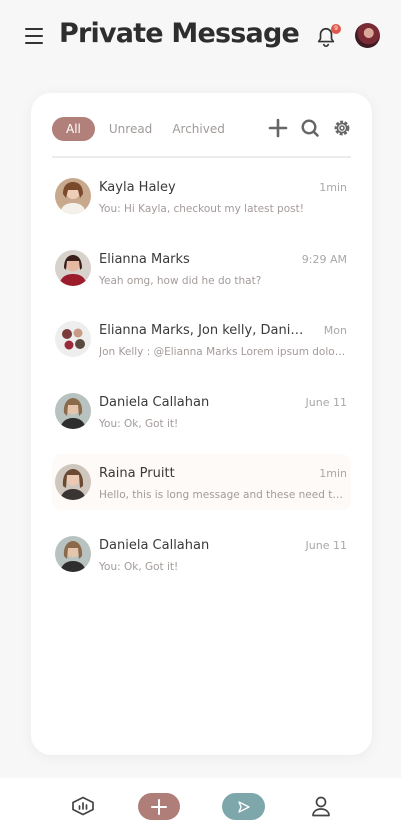 This screenshot has height=835, width=401. I want to click on message-time: 9:29 AM, so click(324, 259).